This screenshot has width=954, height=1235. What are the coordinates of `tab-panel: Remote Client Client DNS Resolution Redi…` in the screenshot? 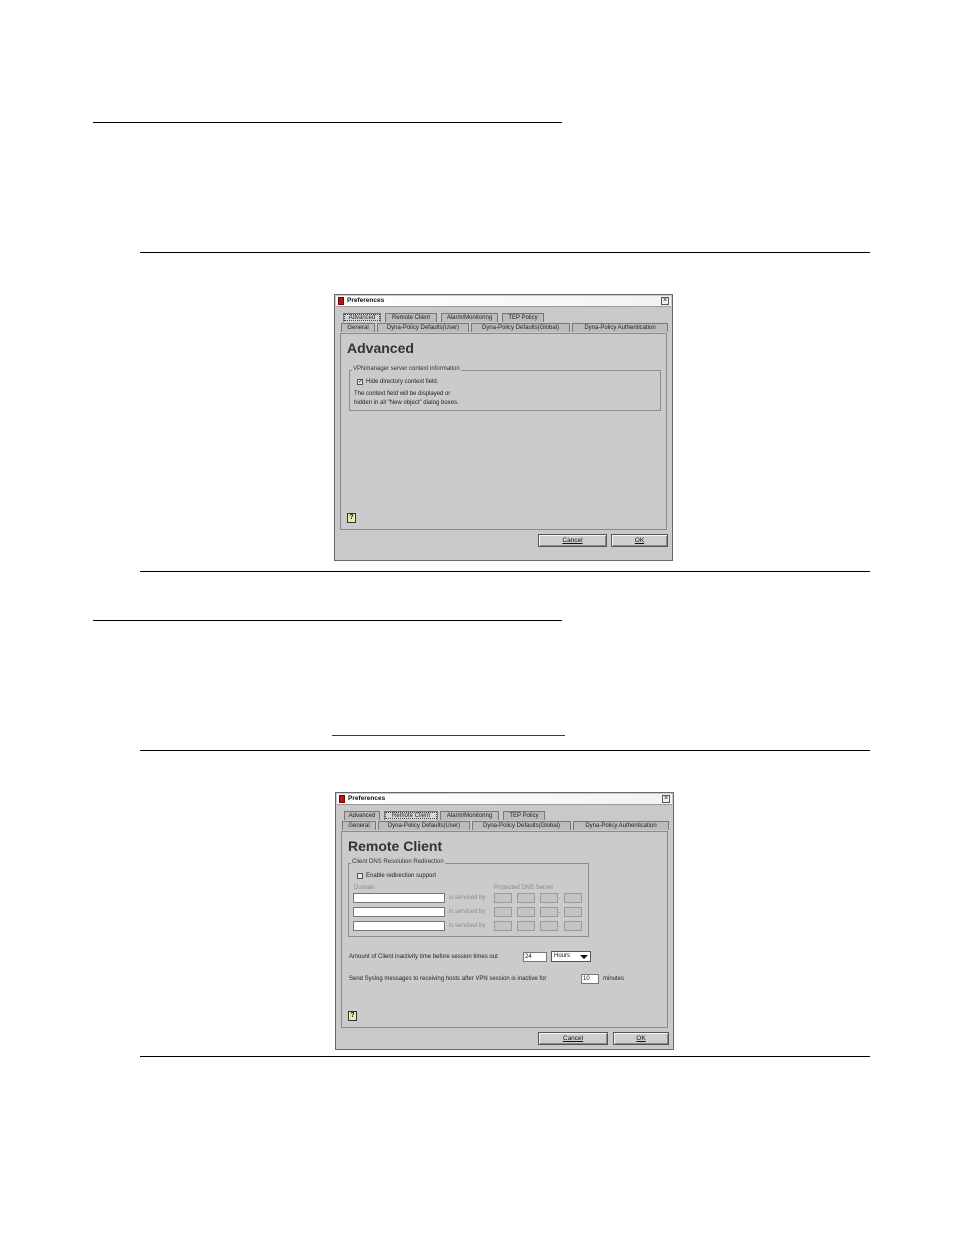 It's located at (504, 929).